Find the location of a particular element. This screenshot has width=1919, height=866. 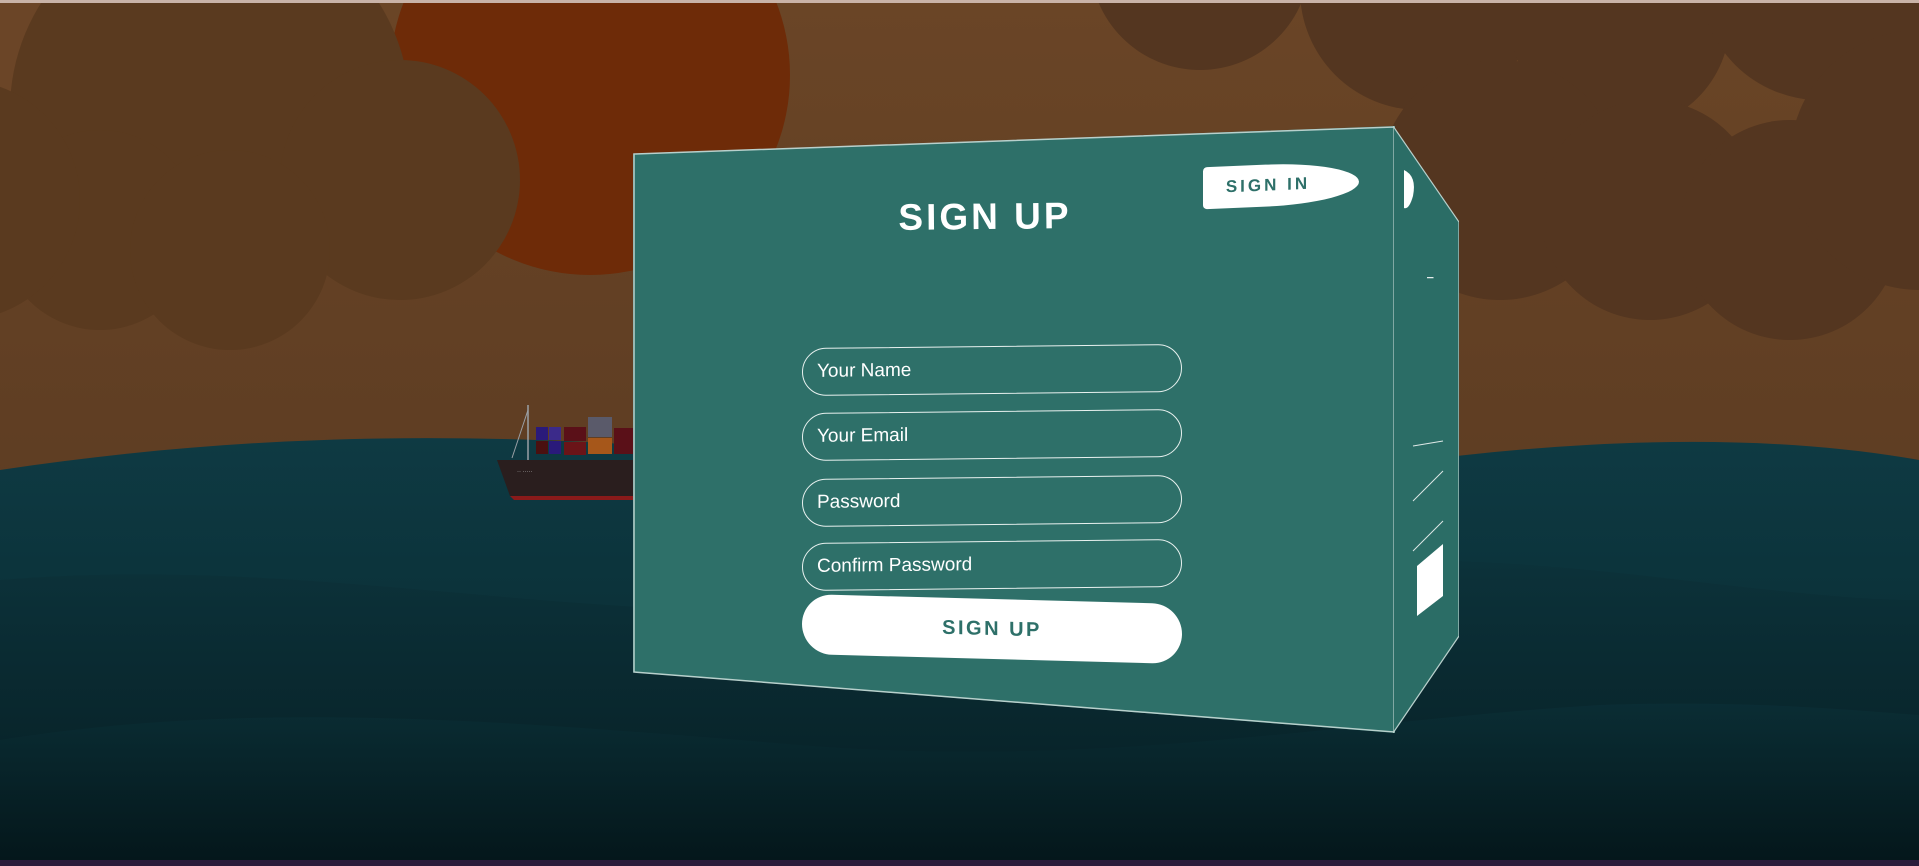

cargo-ship-icon: ·· ····· is located at coordinates (569, 452).